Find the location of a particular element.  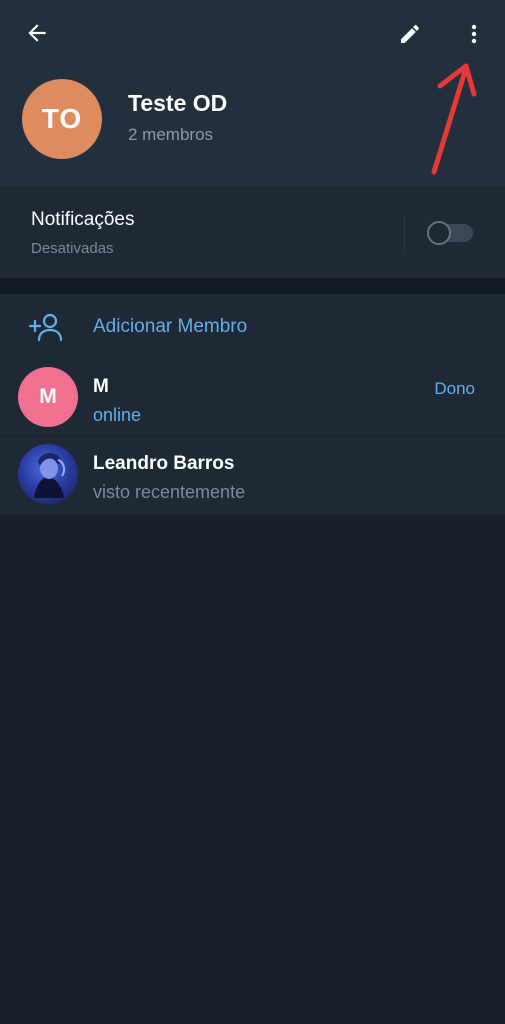

more-options-button is located at coordinates (474, 34).